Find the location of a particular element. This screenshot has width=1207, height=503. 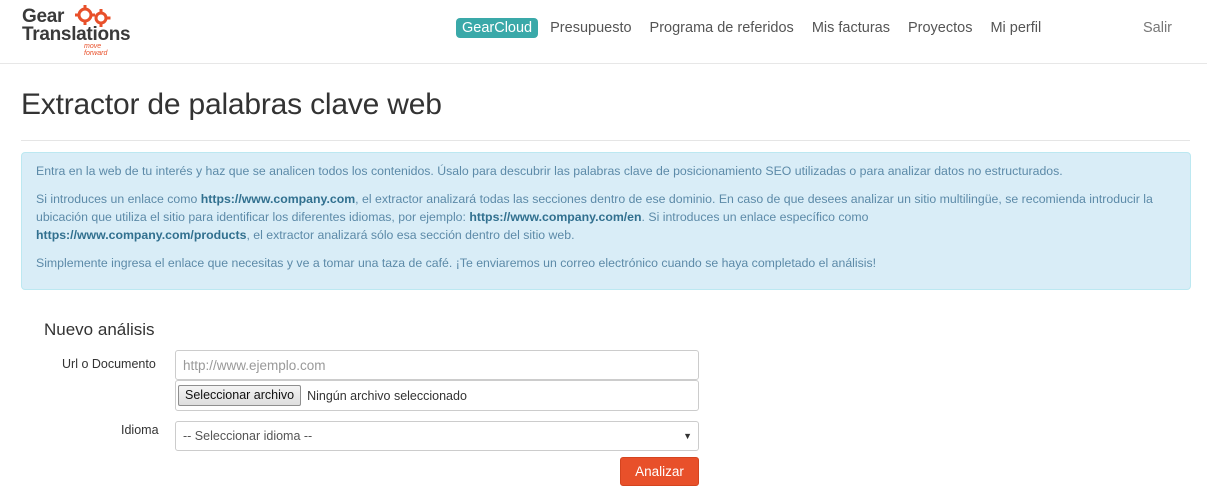

url-input is located at coordinates (437, 365).